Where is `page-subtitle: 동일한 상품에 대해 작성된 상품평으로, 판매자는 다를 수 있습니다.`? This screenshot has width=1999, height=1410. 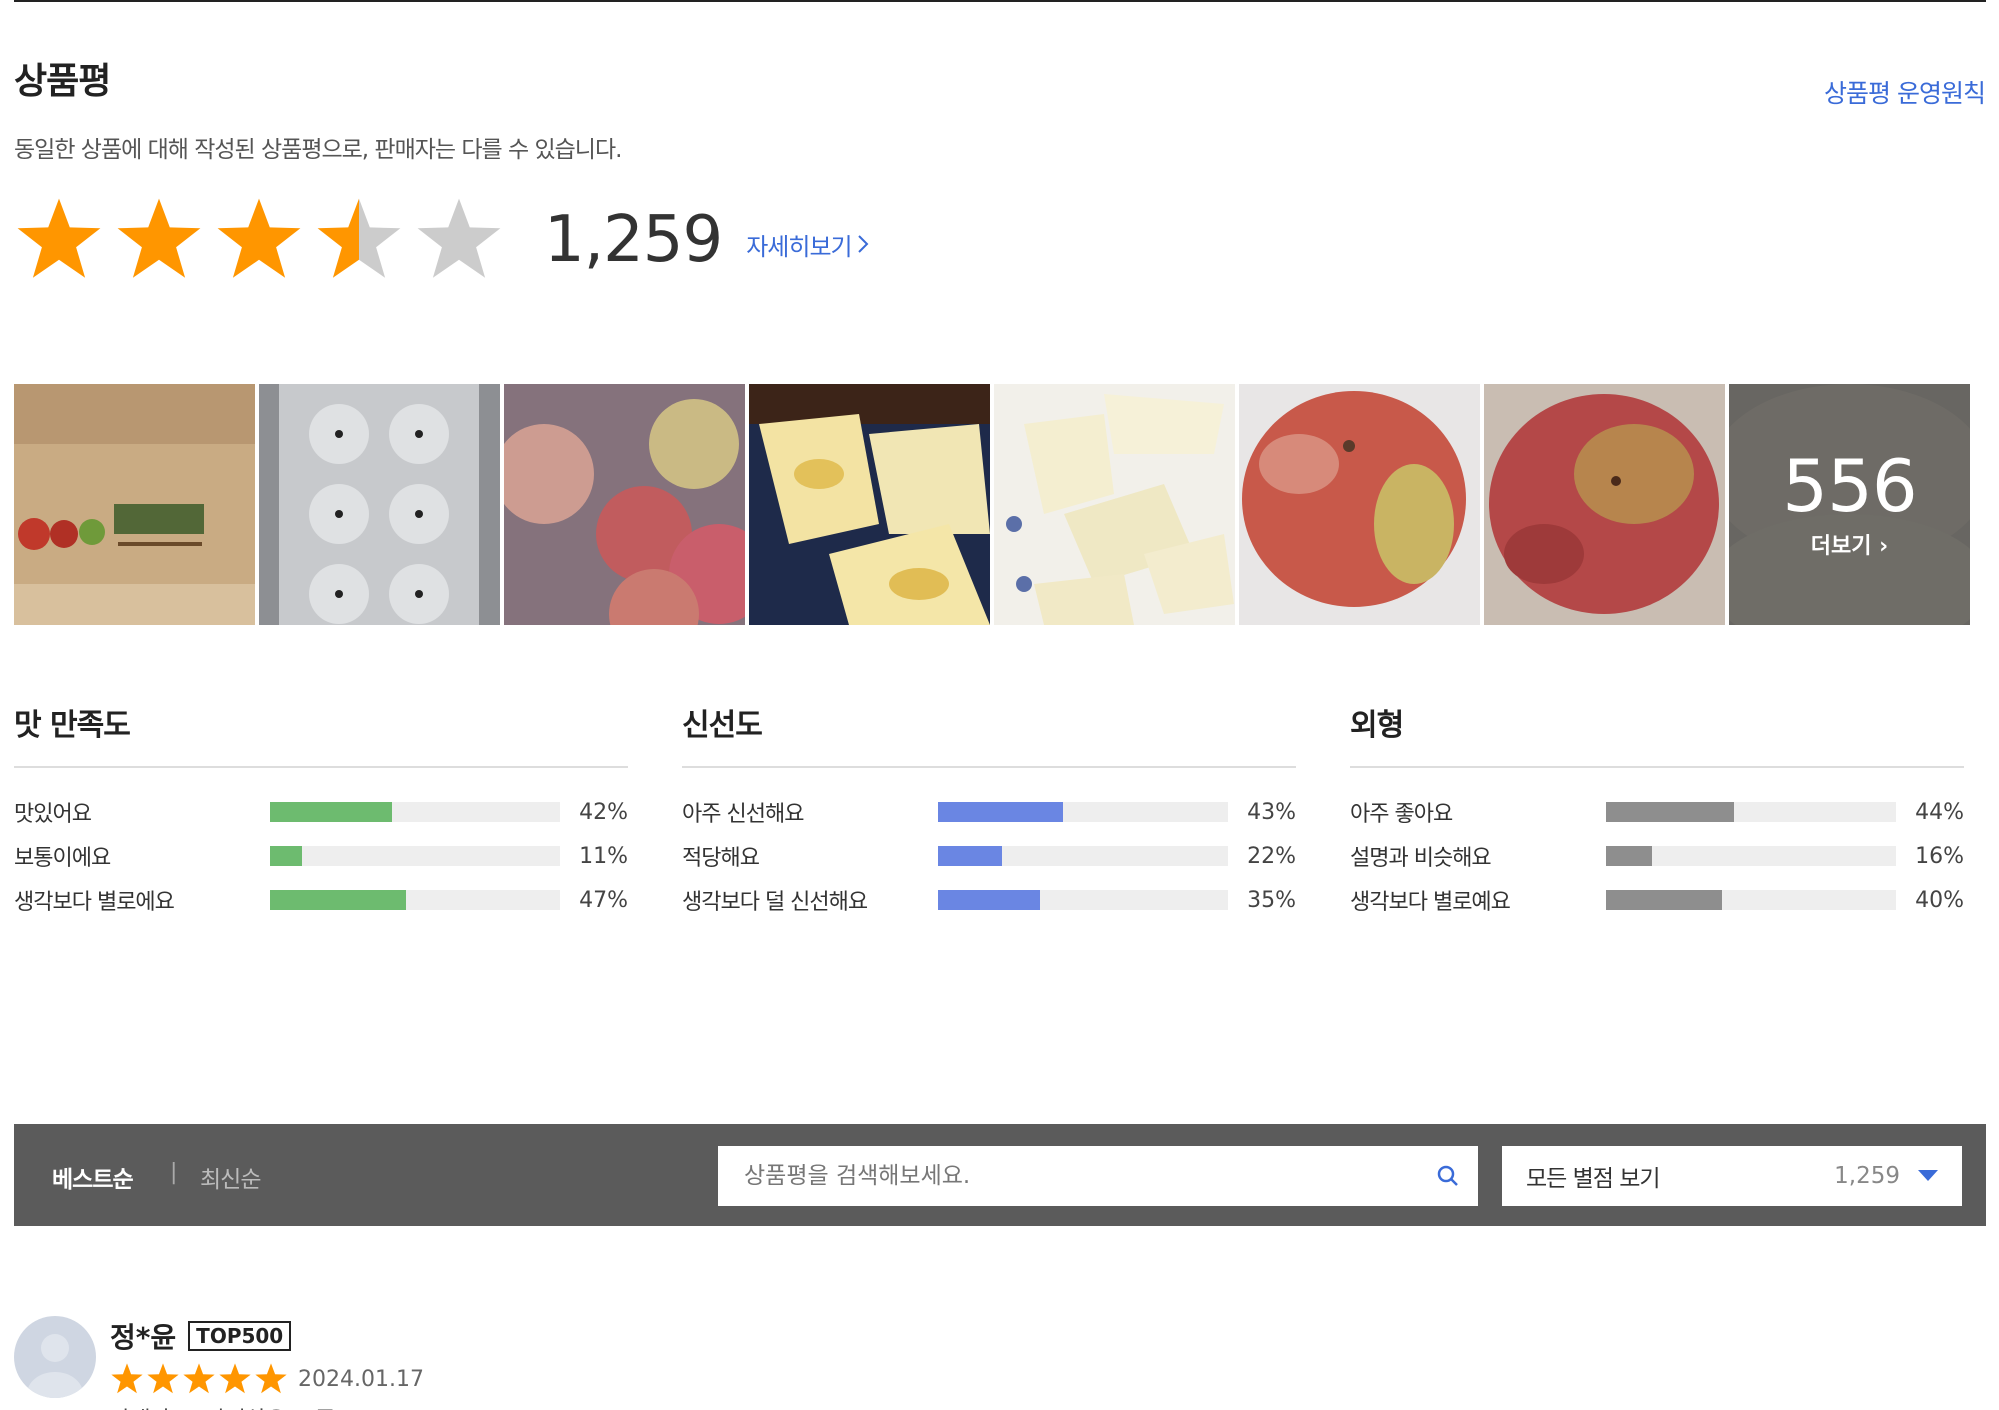 page-subtitle: 동일한 상품에 대해 작성된 상품평으로, 판매자는 다를 수 있습니다. is located at coordinates (318, 150).